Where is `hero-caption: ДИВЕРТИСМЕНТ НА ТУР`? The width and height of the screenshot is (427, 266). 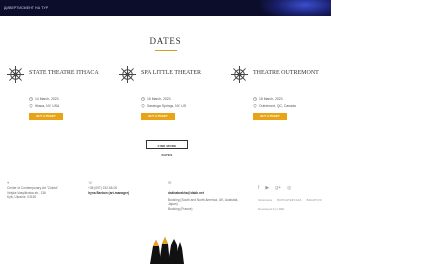 hero-caption: ДИВЕРТИСМЕНТ НА ТУР is located at coordinates (26, 8).